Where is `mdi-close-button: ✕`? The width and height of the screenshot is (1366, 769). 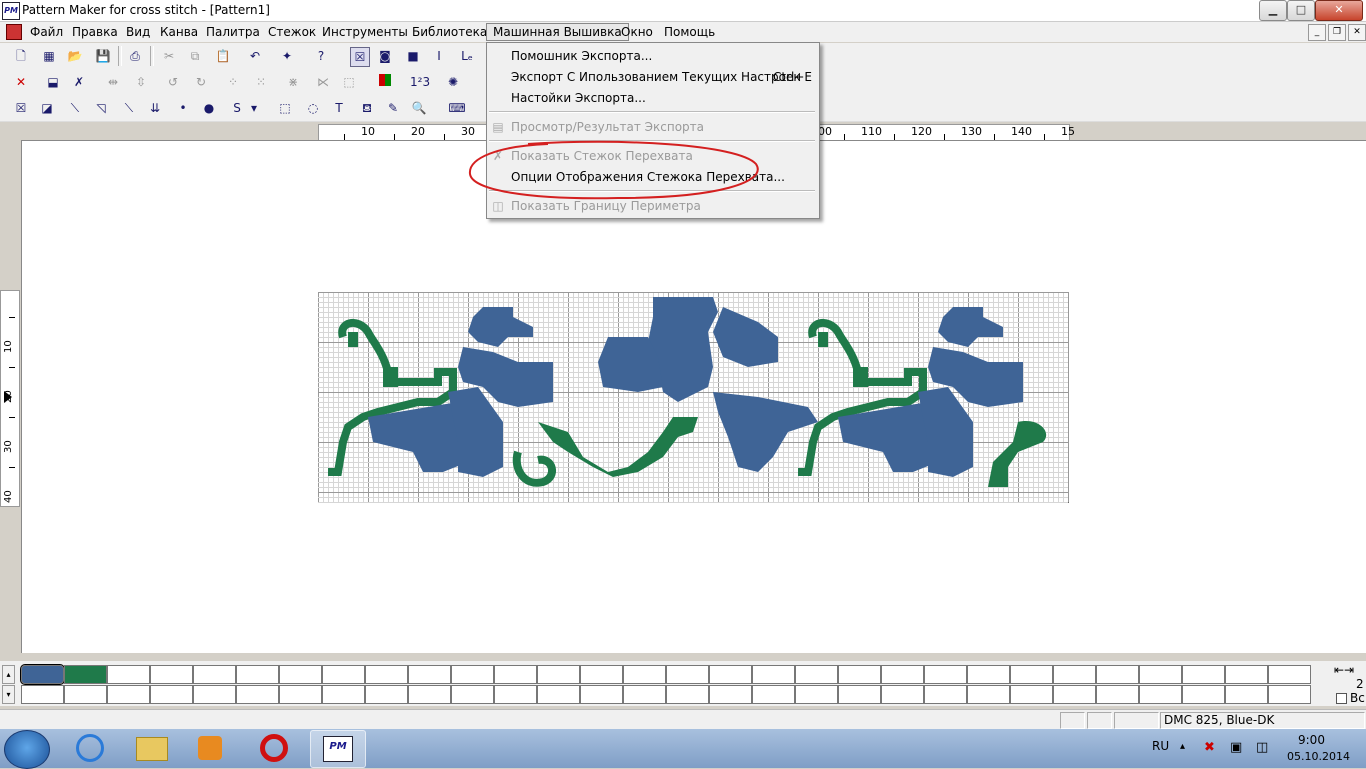 mdi-close-button: ✕ is located at coordinates (1357, 32).